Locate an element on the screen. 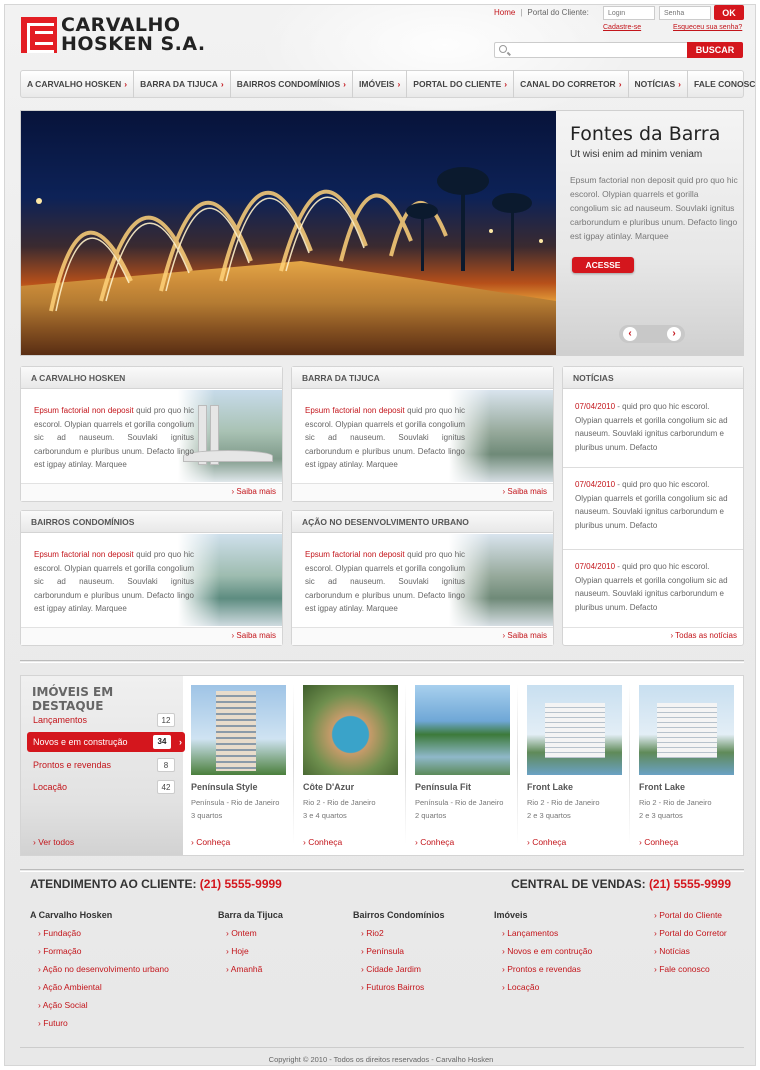 Image resolution: width=760 pixels, height=1070 pixels. login-ok-button: OK is located at coordinates (729, 12).